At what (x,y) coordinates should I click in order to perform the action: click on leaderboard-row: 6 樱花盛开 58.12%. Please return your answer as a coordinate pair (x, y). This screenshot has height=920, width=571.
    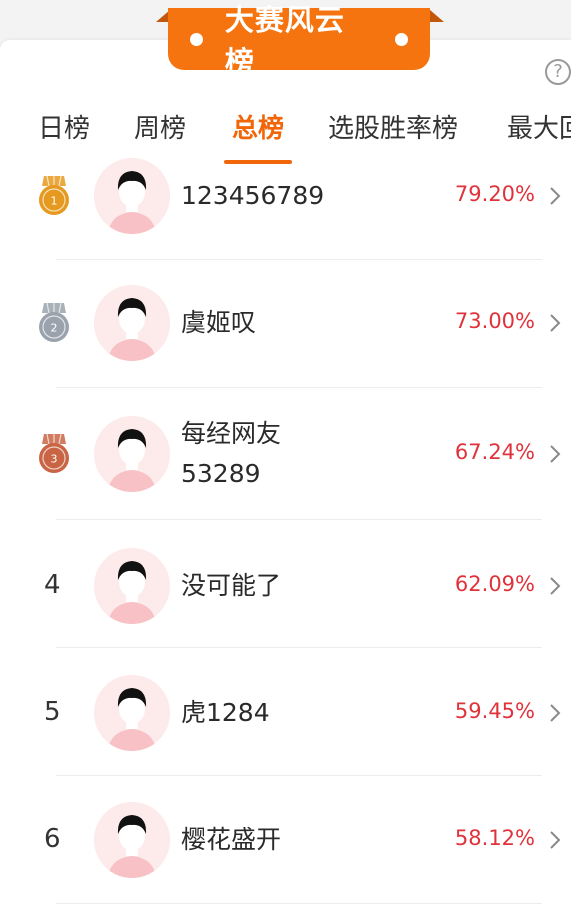
    Looking at the image, I should click on (285, 840).